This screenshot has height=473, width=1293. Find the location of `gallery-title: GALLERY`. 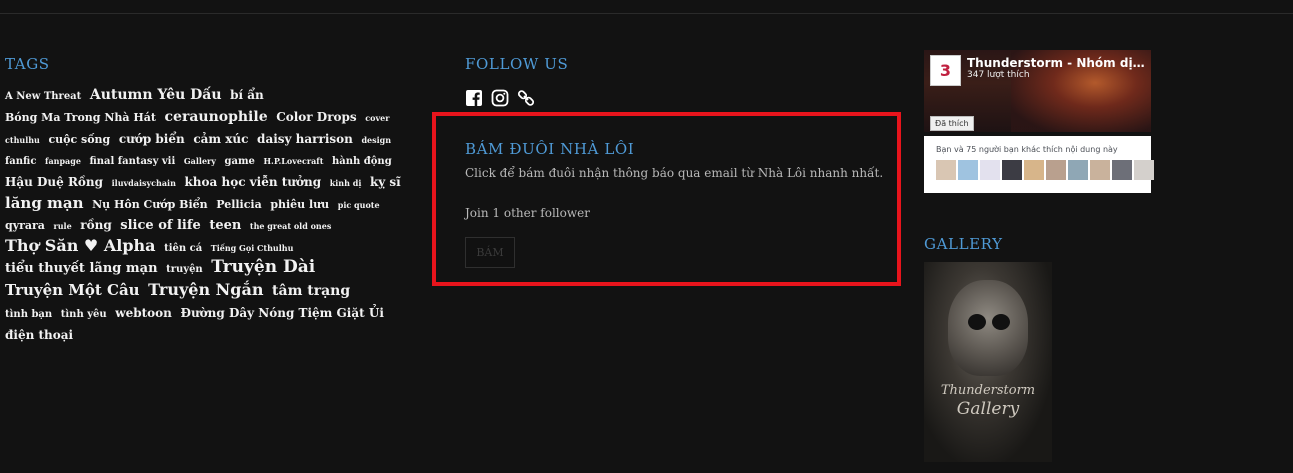

gallery-title: GALLERY is located at coordinates (963, 244).